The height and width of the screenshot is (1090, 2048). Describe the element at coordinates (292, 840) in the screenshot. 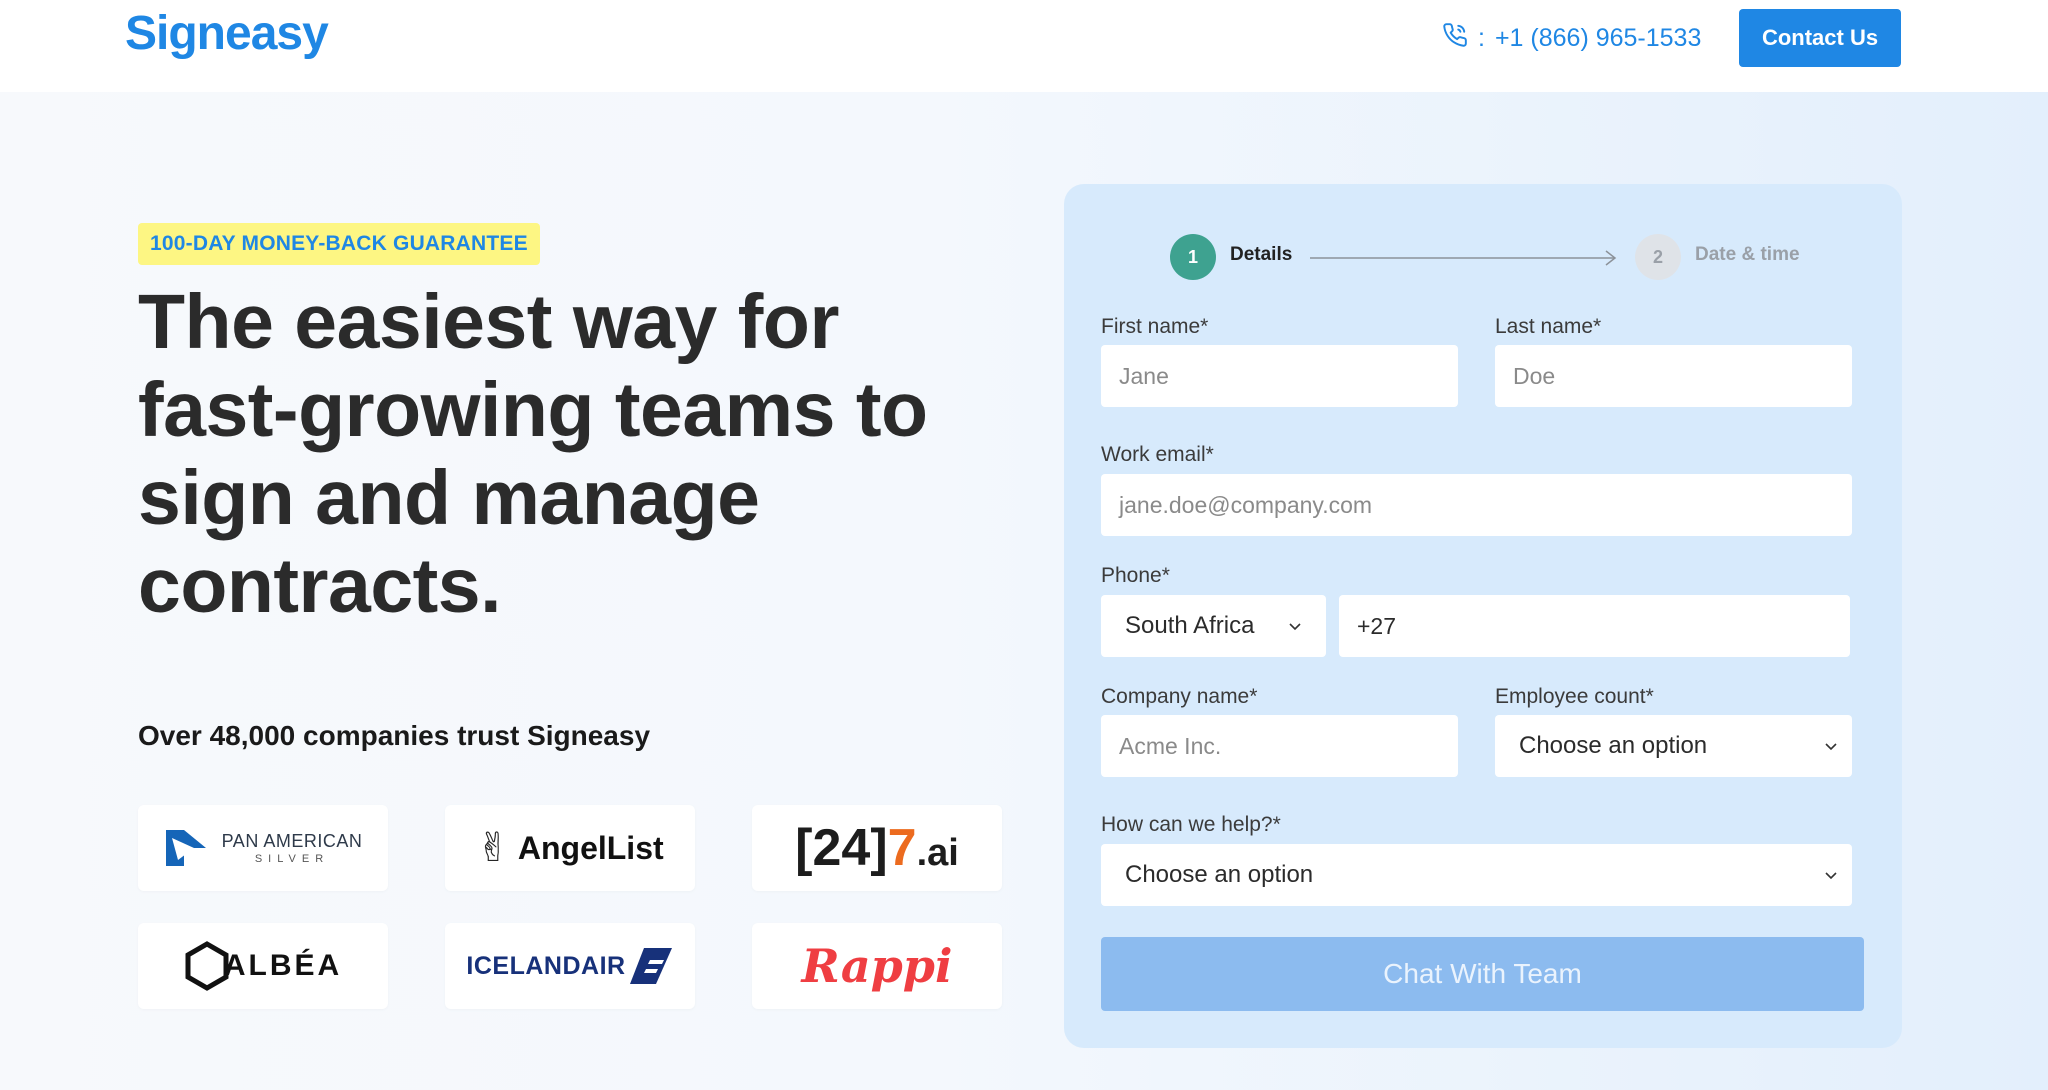

I see `logo-pan-american-name: PAN AMERICAN` at that location.